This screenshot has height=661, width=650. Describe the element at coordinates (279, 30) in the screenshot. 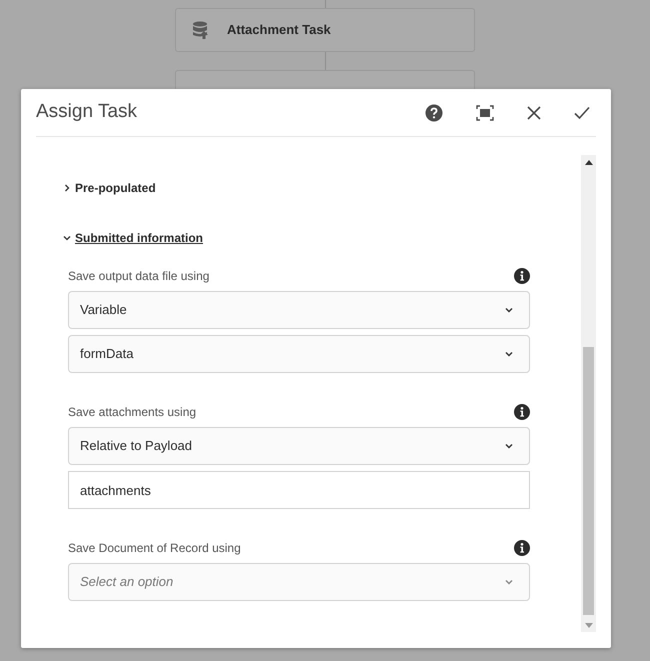

I see `step-title: Attachment Task` at that location.